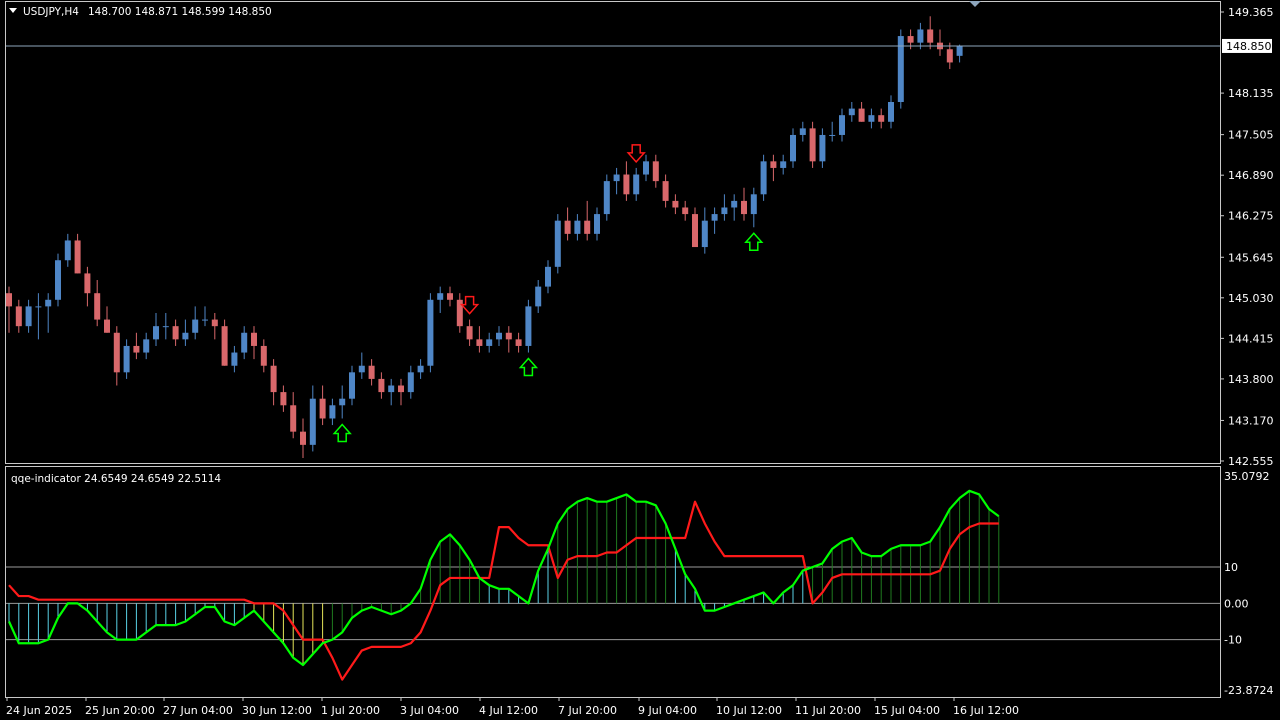  I want to click on time-axis-label: 9 Jul 04:00, so click(667, 710).